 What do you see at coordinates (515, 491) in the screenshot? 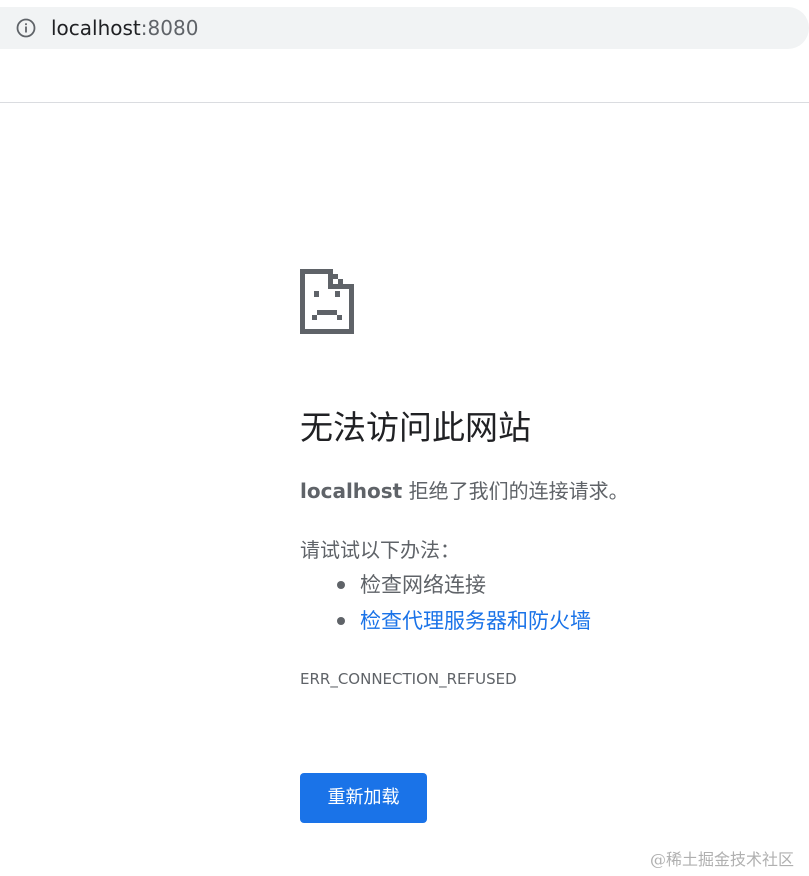
I see `error-summary-text: 拒绝了我们的连接请求。` at bounding box center [515, 491].